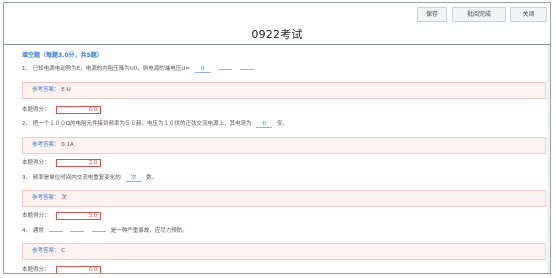 This screenshot has width=556, height=278. I want to click on reference-answer-box: 参考答案： 次, so click(284, 198).